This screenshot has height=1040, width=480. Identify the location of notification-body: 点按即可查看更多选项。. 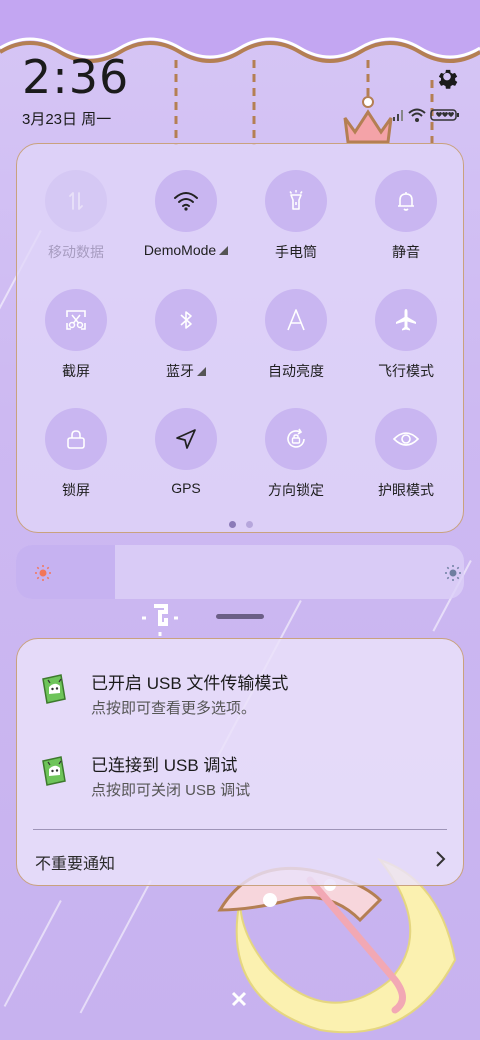
(174, 708).